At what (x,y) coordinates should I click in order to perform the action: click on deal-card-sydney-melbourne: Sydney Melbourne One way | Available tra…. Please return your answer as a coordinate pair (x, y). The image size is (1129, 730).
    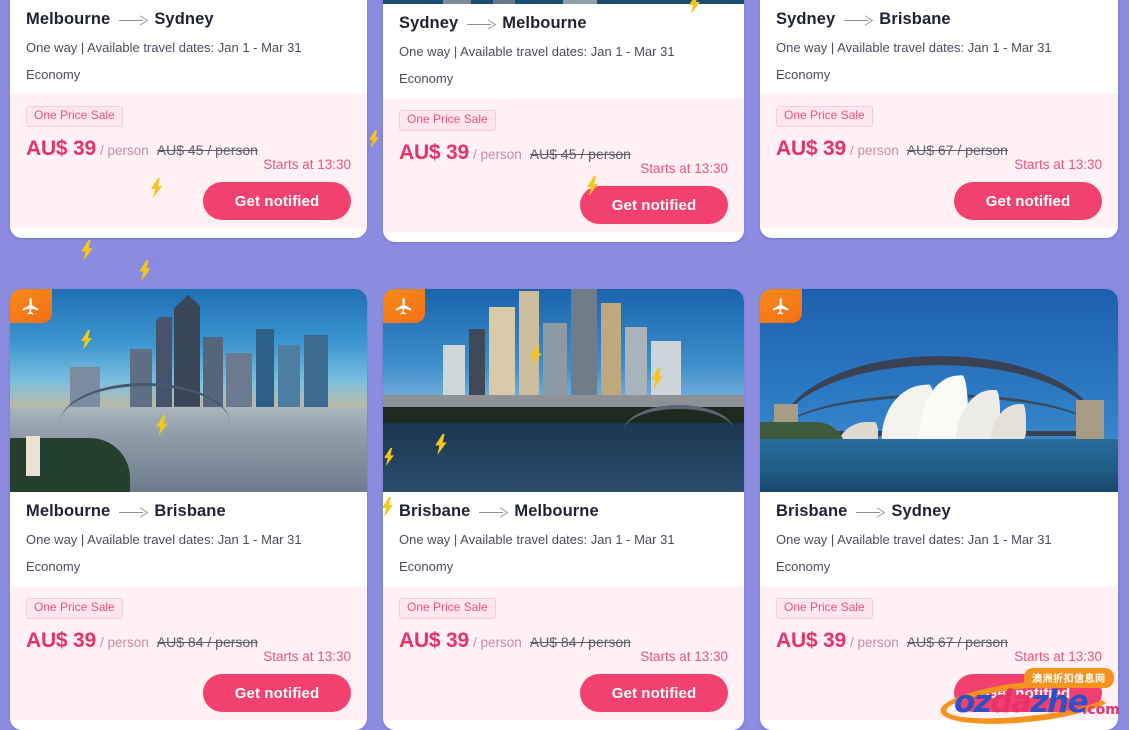
    Looking at the image, I should click on (563, 121).